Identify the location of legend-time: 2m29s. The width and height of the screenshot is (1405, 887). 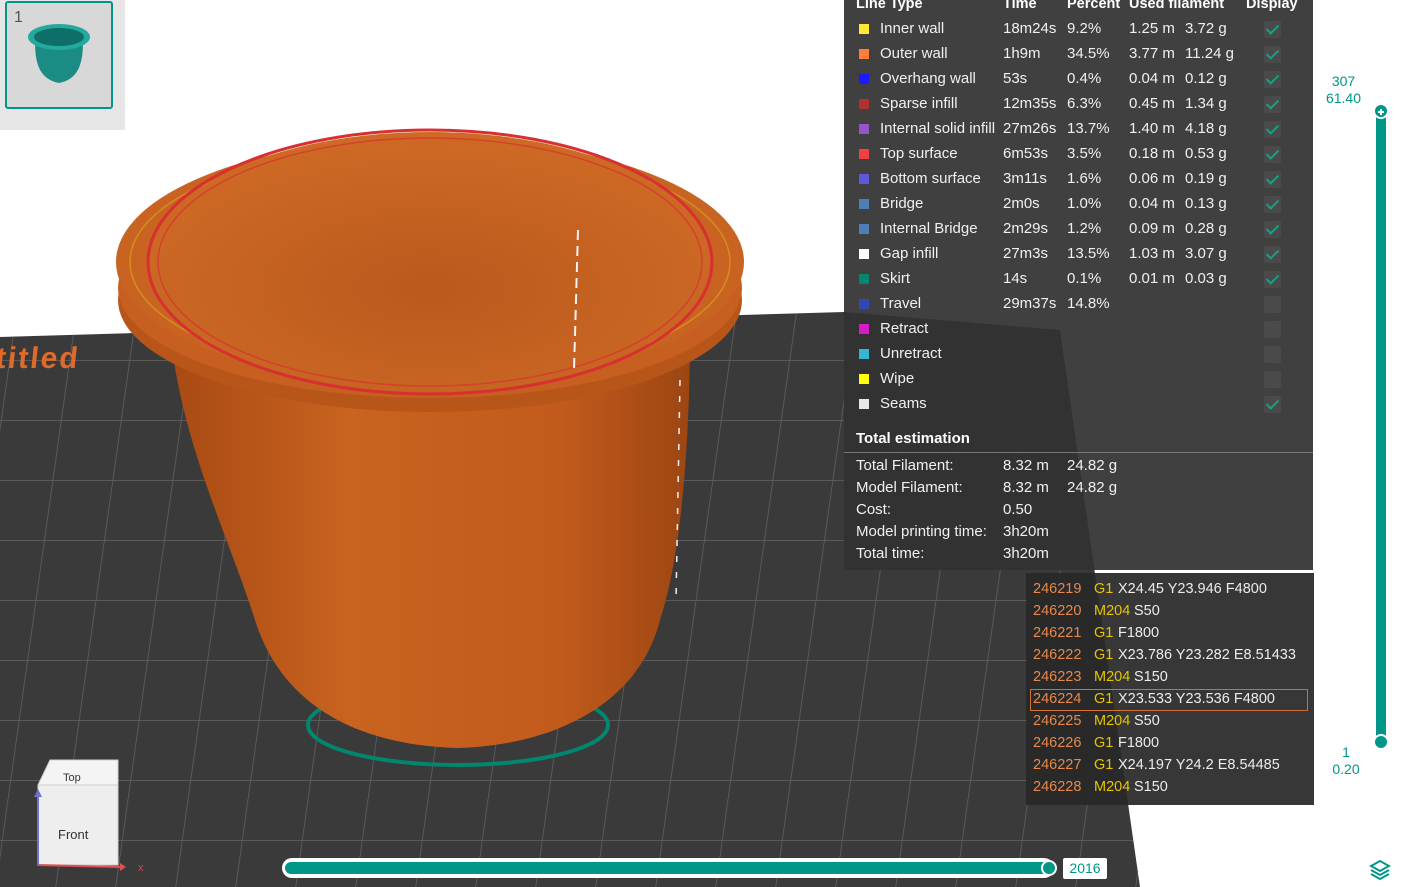
(1026, 228).